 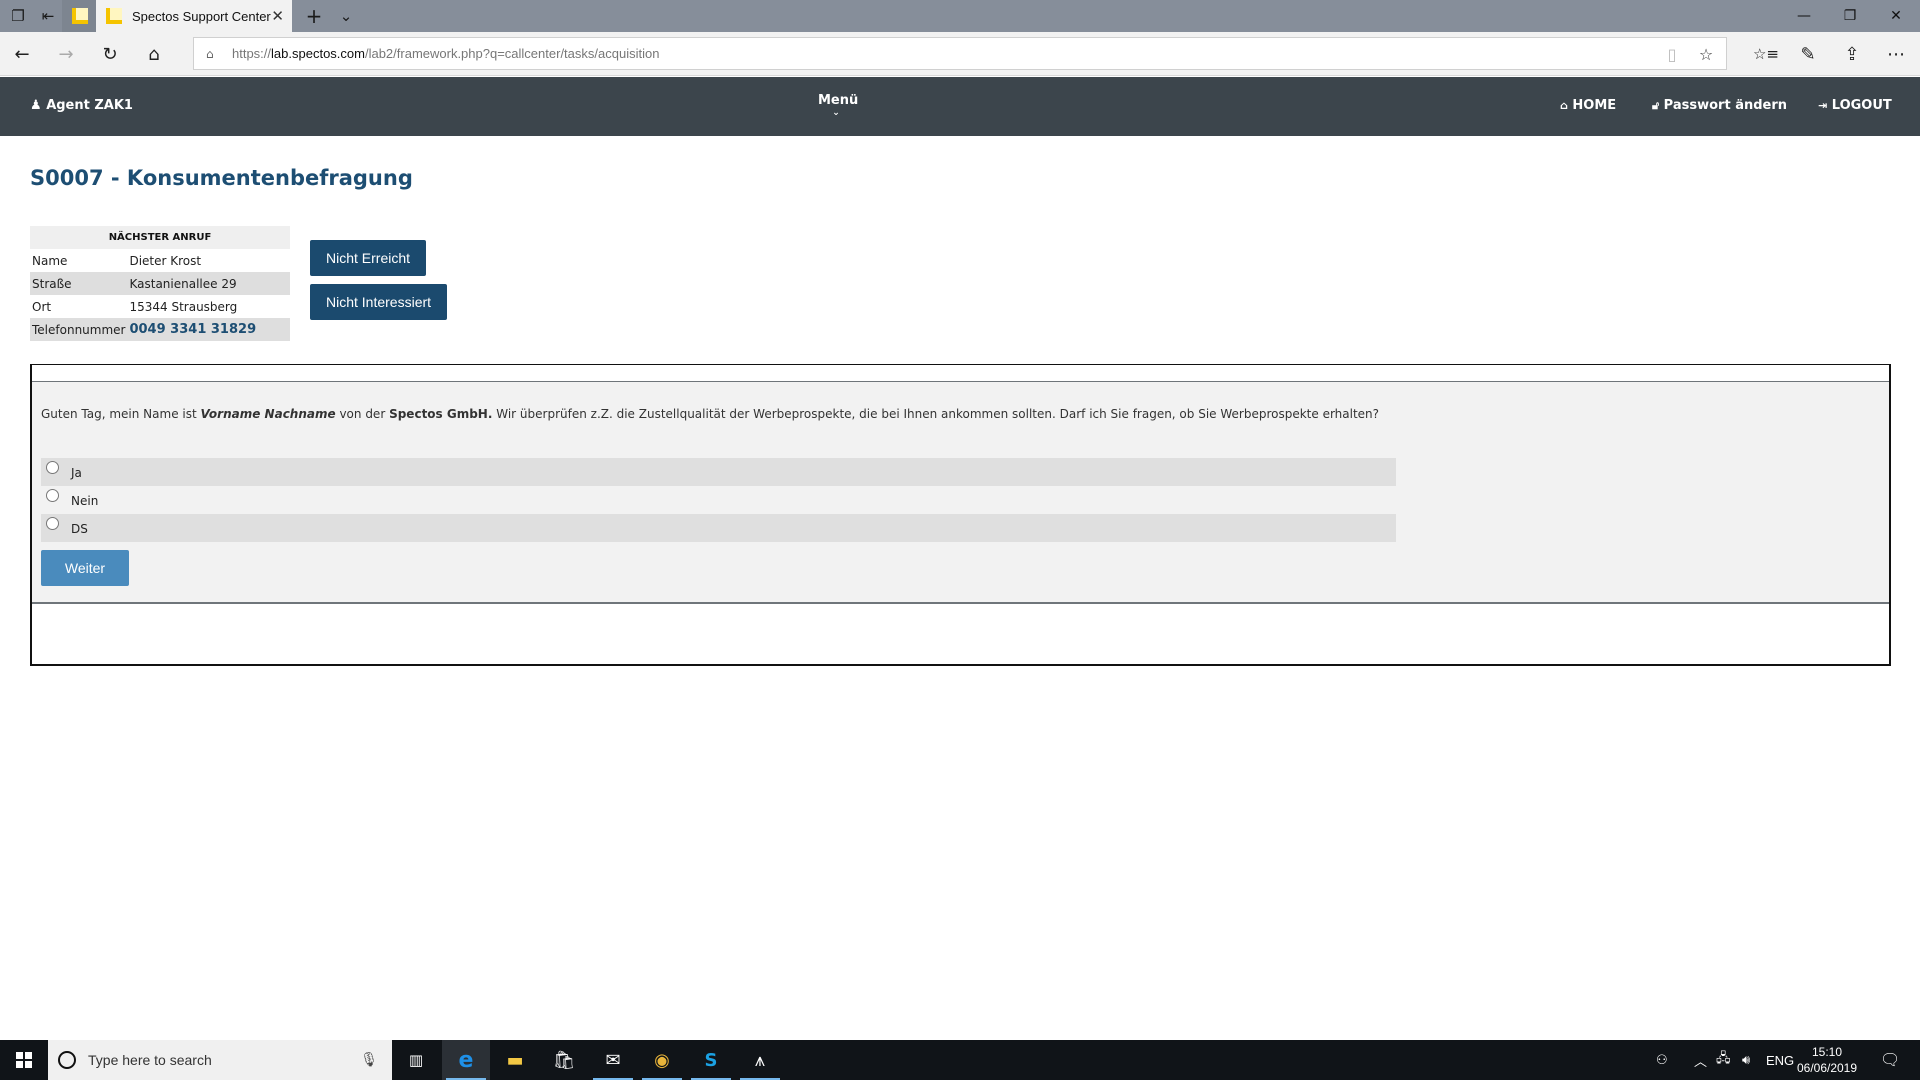 I want to click on option-nein: Nein, so click(x=718, y=500).